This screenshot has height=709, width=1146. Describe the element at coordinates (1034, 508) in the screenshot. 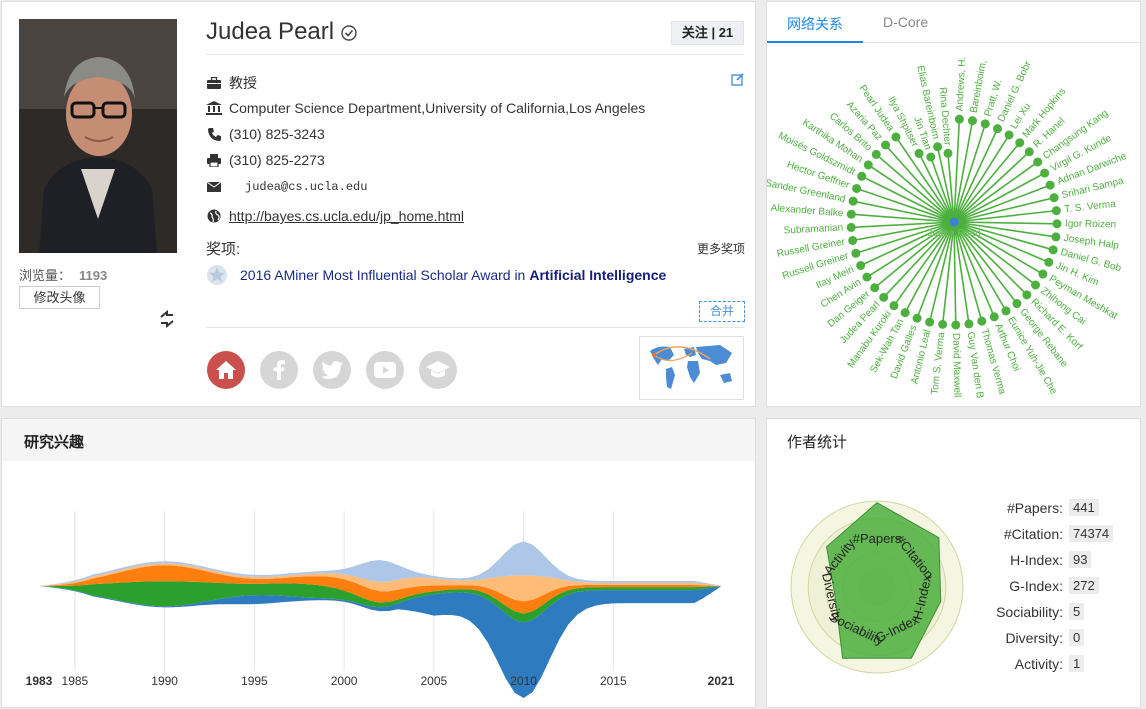

I see `stat-label: #Papers:` at that location.